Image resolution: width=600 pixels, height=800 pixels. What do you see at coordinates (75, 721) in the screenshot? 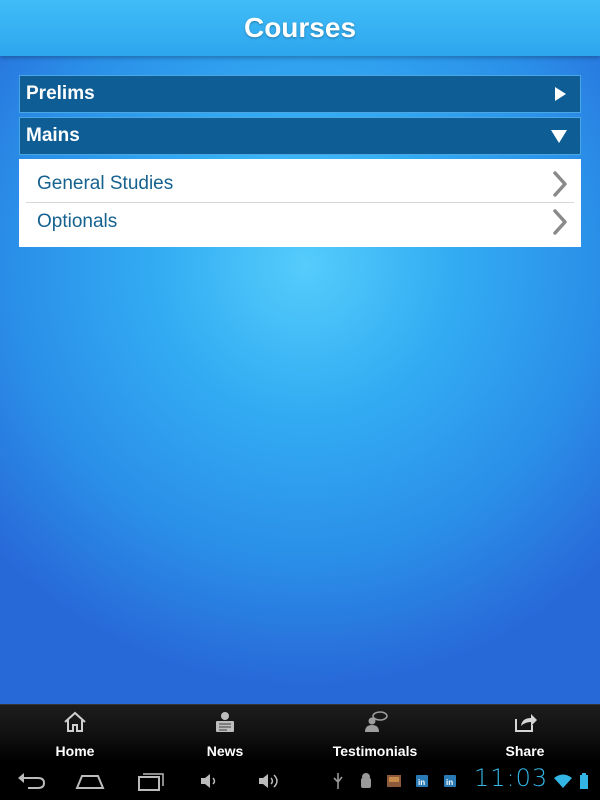
I see `home-icon` at bounding box center [75, 721].